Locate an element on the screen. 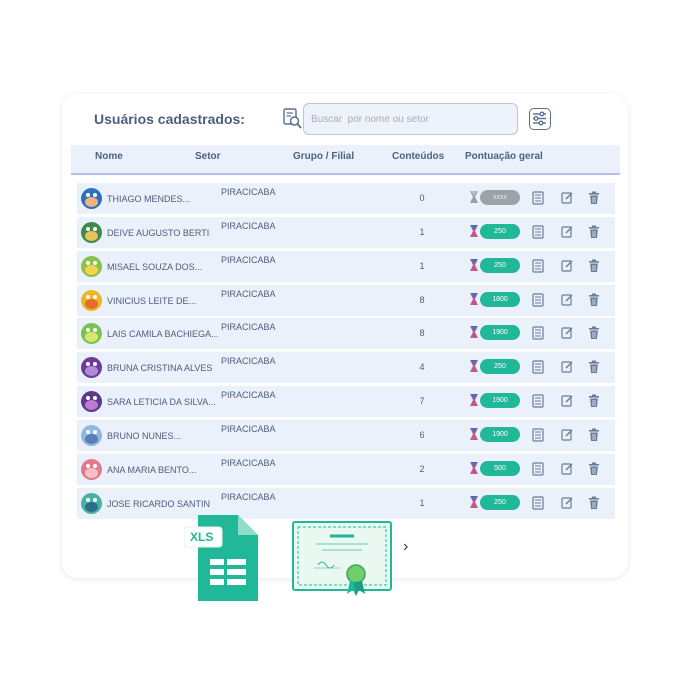 Image resolution: width=700 pixels, height=700 pixels. table-row: ANA MARIA BENTO... PIRACICABA 2 500 is located at coordinates (346, 469).